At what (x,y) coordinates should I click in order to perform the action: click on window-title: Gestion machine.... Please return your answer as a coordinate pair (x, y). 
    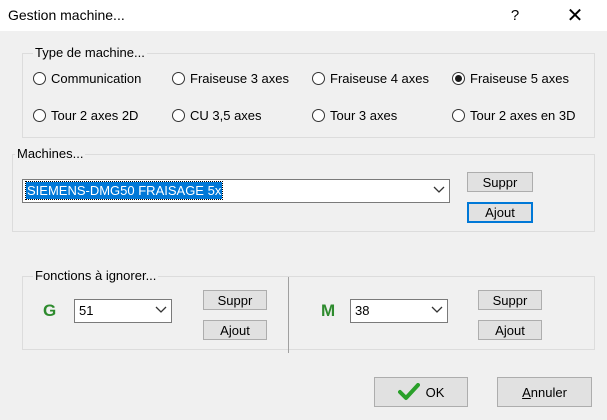
    Looking at the image, I should click on (66, 15).